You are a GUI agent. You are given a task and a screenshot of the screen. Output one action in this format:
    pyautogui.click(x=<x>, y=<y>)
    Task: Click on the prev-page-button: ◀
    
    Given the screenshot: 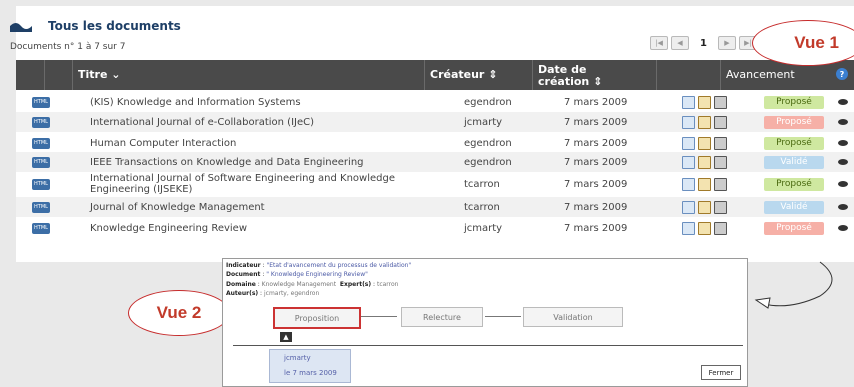 What is the action you would take?
    pyautogui.click(x=680, y=43)
    